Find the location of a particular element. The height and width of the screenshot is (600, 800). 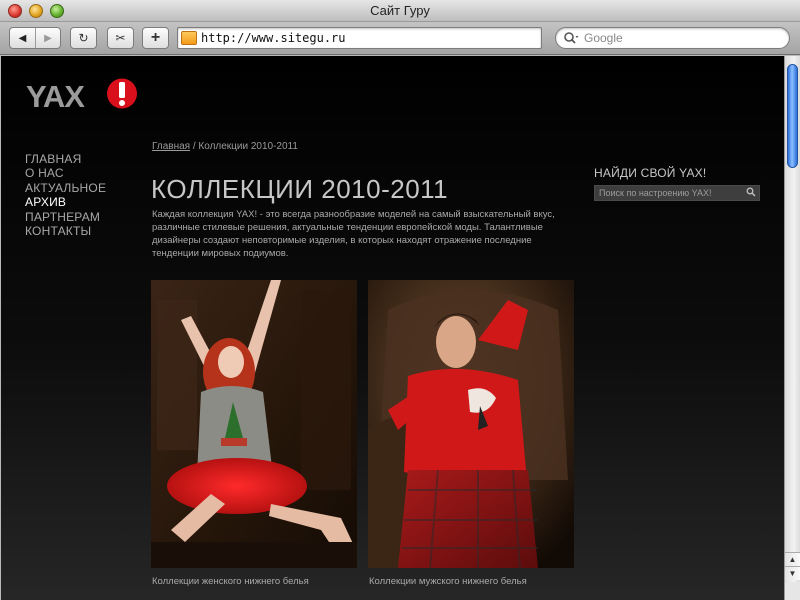

nav-item-about: О НАС is located at coordinates (65, 173).